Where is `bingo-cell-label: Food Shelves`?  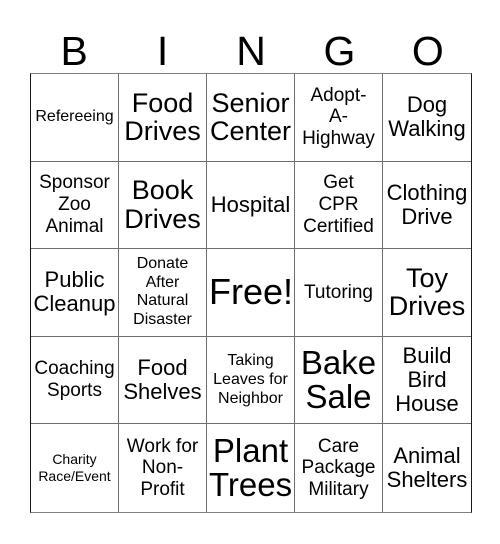 bingo-cell-label: Food Shelves is located at coordinates (162, 379).